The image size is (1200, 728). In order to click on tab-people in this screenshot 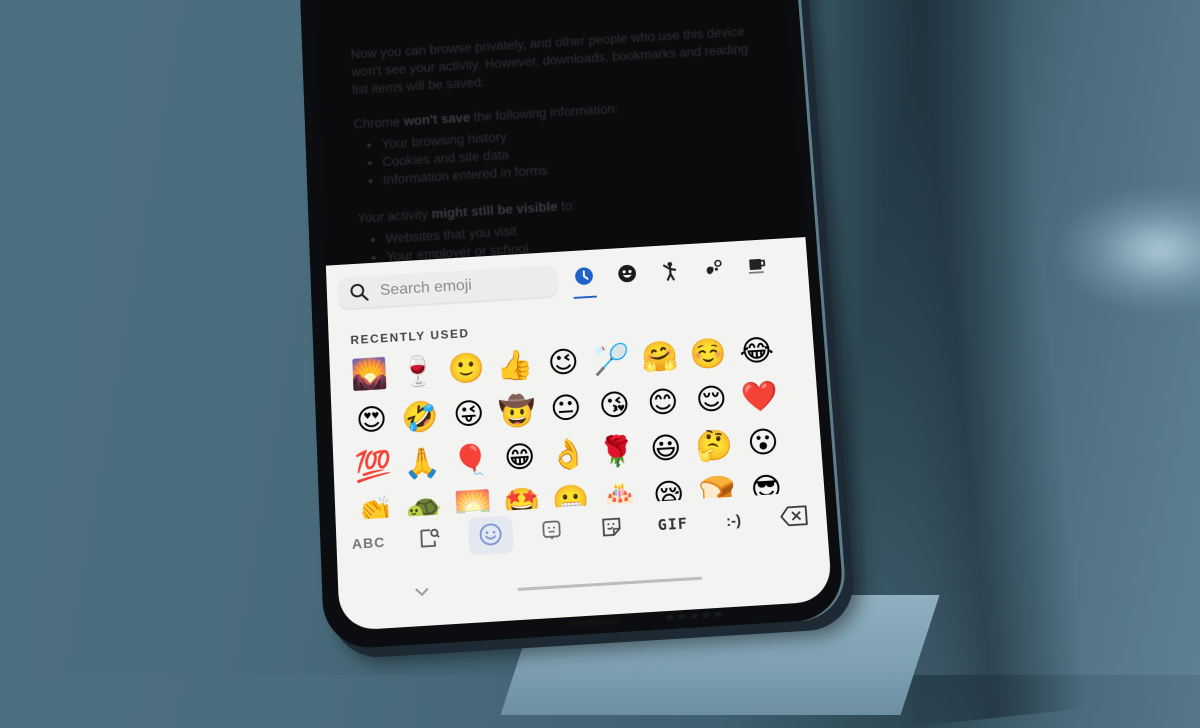, I will do `click(670, 275)`.